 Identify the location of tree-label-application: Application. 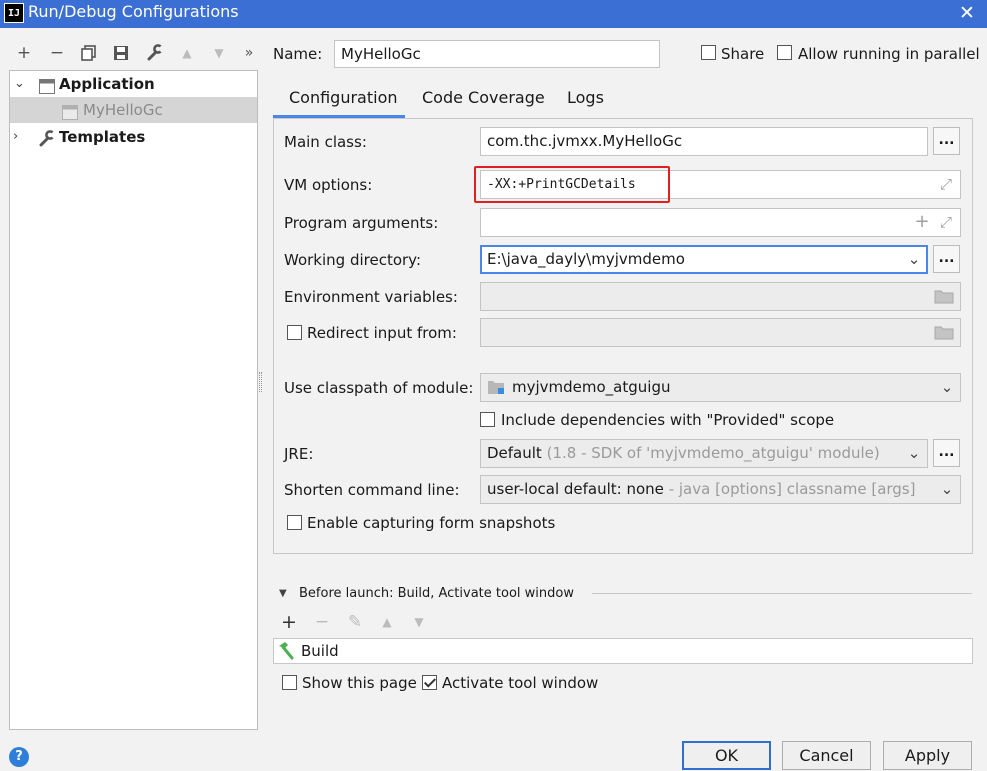
(107, 84).